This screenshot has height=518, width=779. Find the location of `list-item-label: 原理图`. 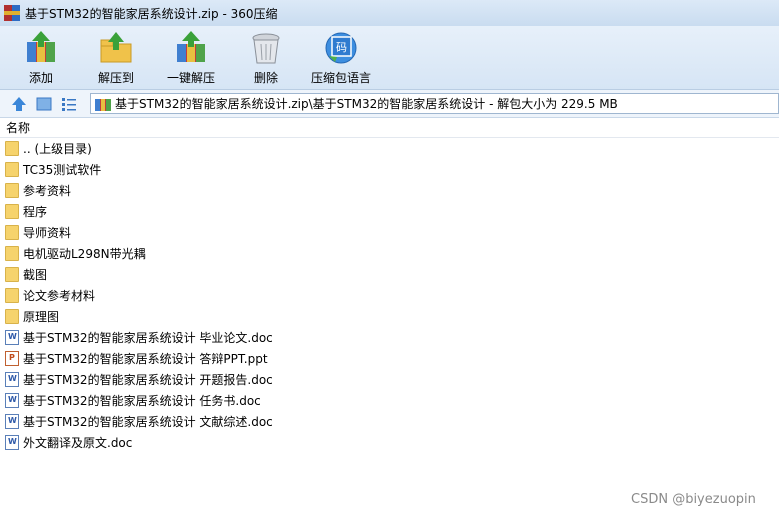

list-item-label: 原理图 is located at coordinates (41, 317).